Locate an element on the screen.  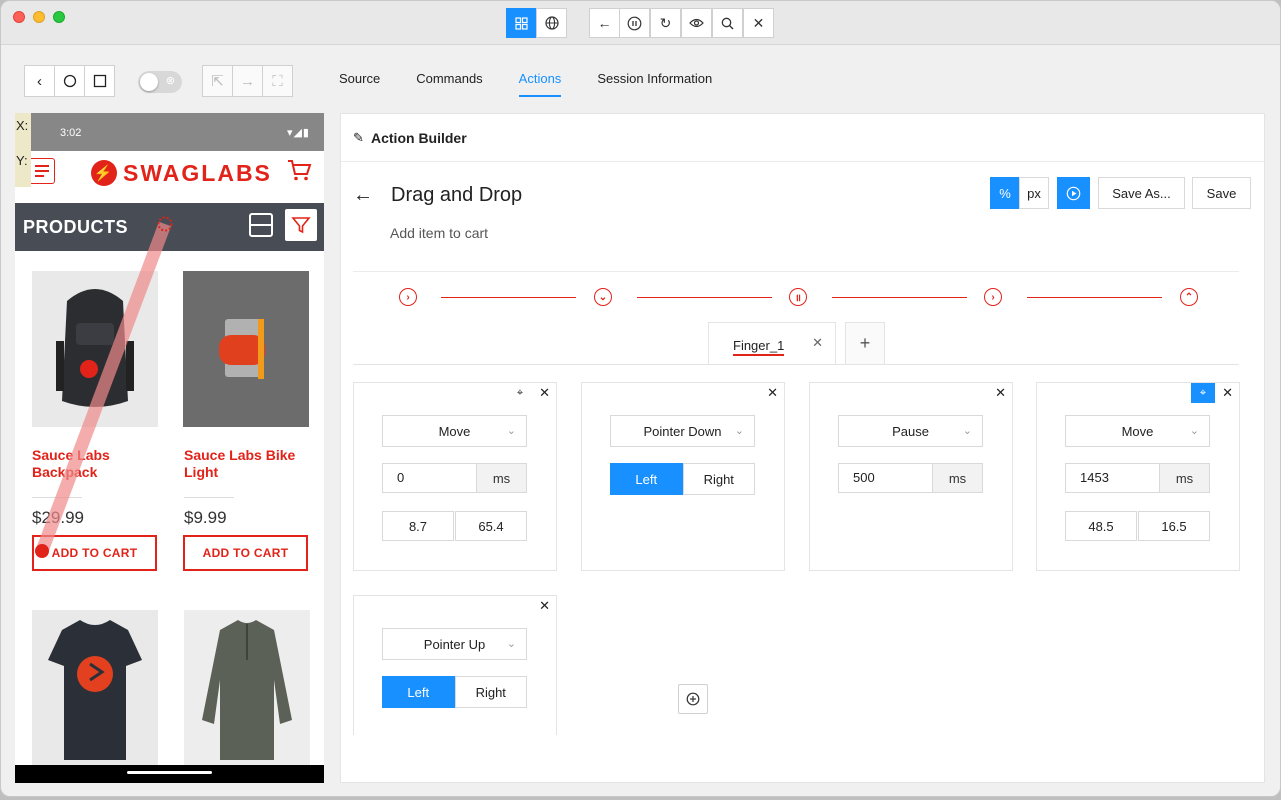
toggle-off-icon: ⊗ is located at coordinates (170, 81).